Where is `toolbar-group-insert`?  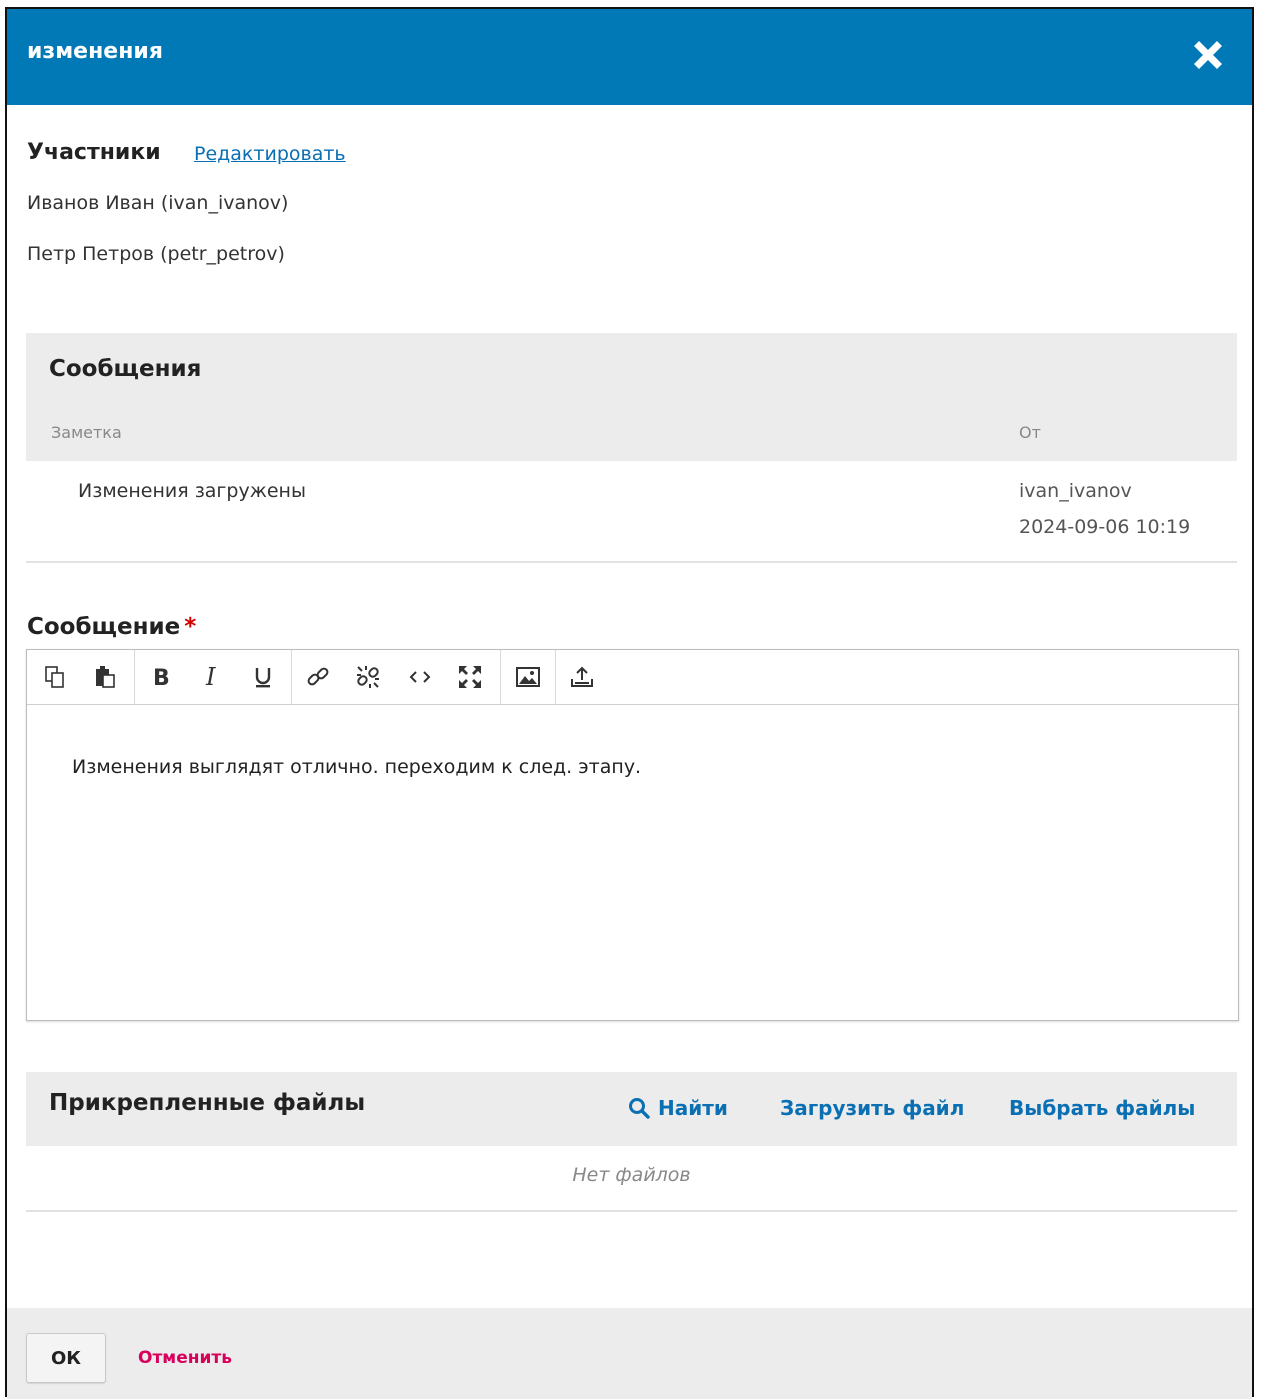 toolbar-group-insert is located at coordinates (396, 677).